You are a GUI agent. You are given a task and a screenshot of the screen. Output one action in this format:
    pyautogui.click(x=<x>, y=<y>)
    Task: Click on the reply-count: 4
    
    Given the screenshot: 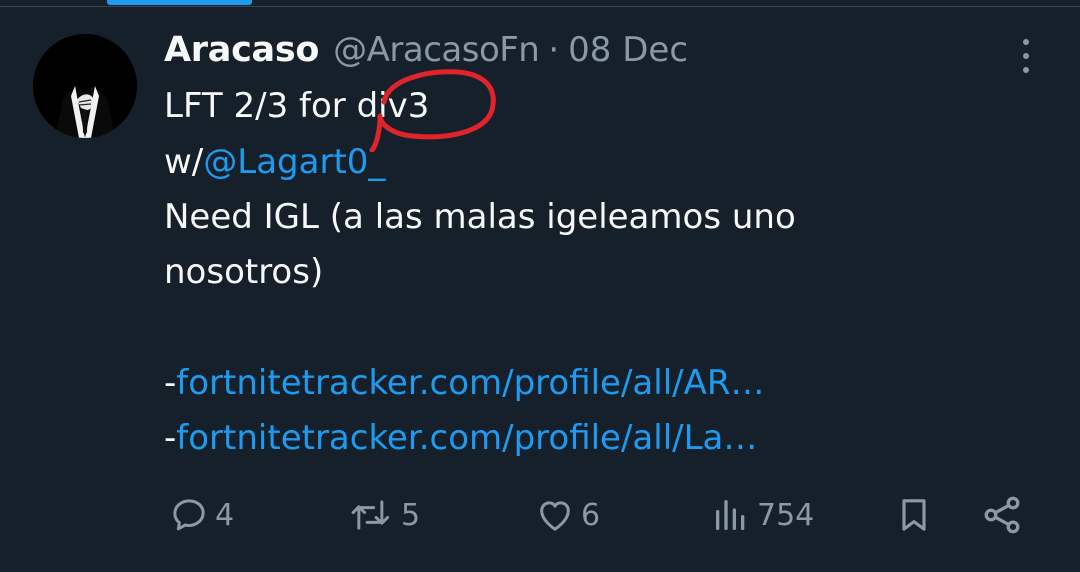 What is the action you would take?
    pyautogui.click(x=225, y=515)
    